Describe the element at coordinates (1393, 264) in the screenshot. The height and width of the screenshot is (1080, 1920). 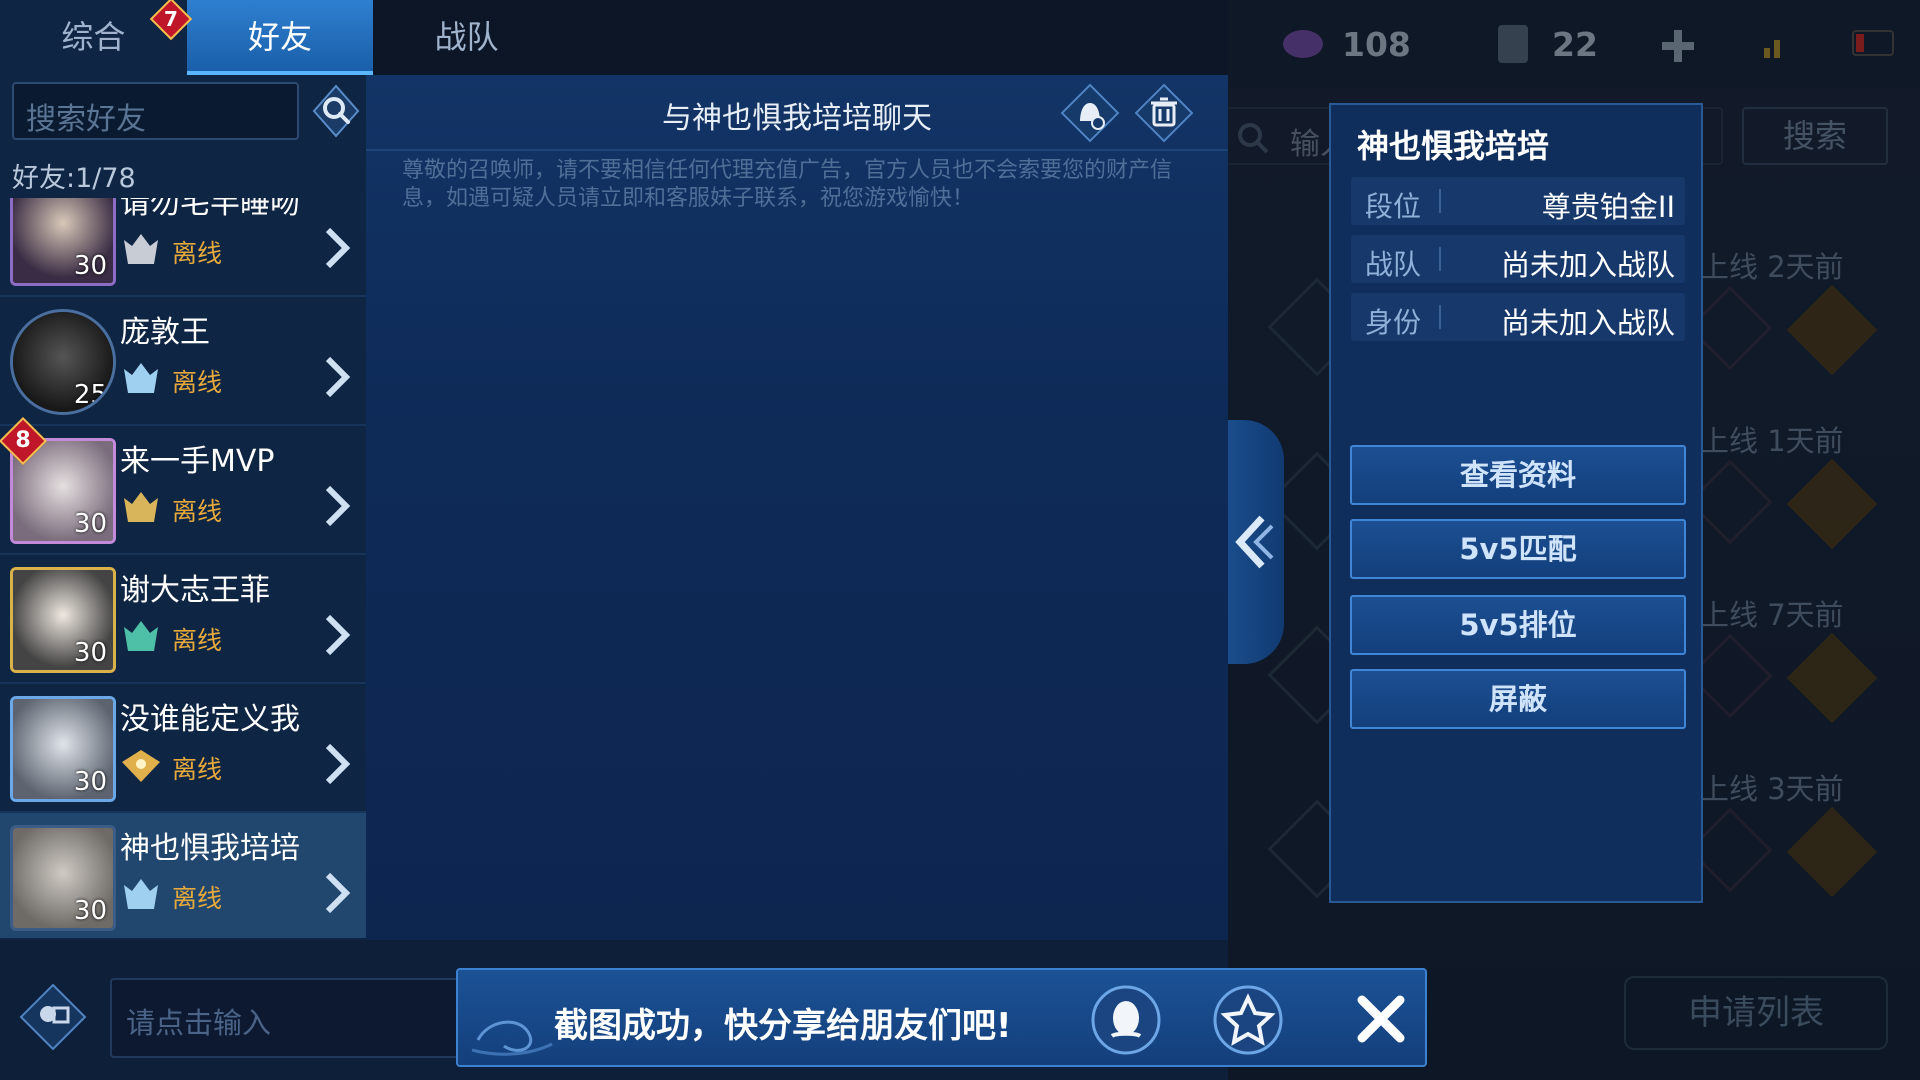
I see `info-key: 战队` at that location.